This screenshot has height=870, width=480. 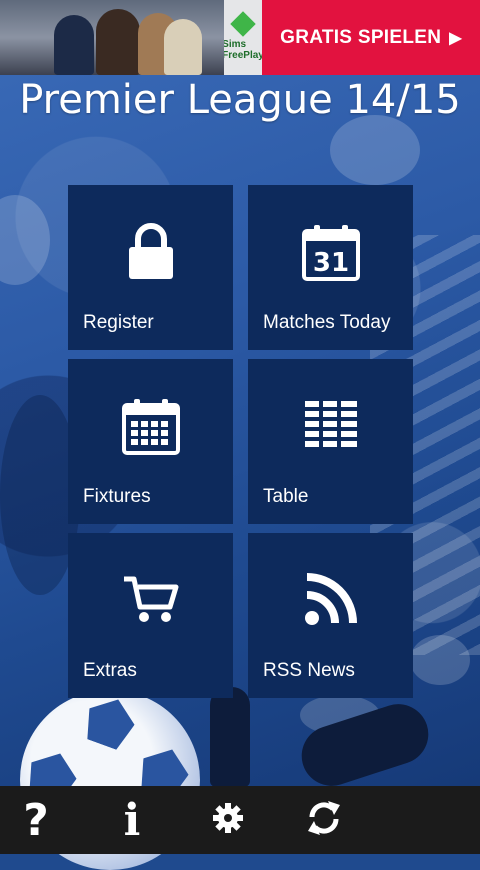 I want to click on info-button: i, so click(x=132, y=820).